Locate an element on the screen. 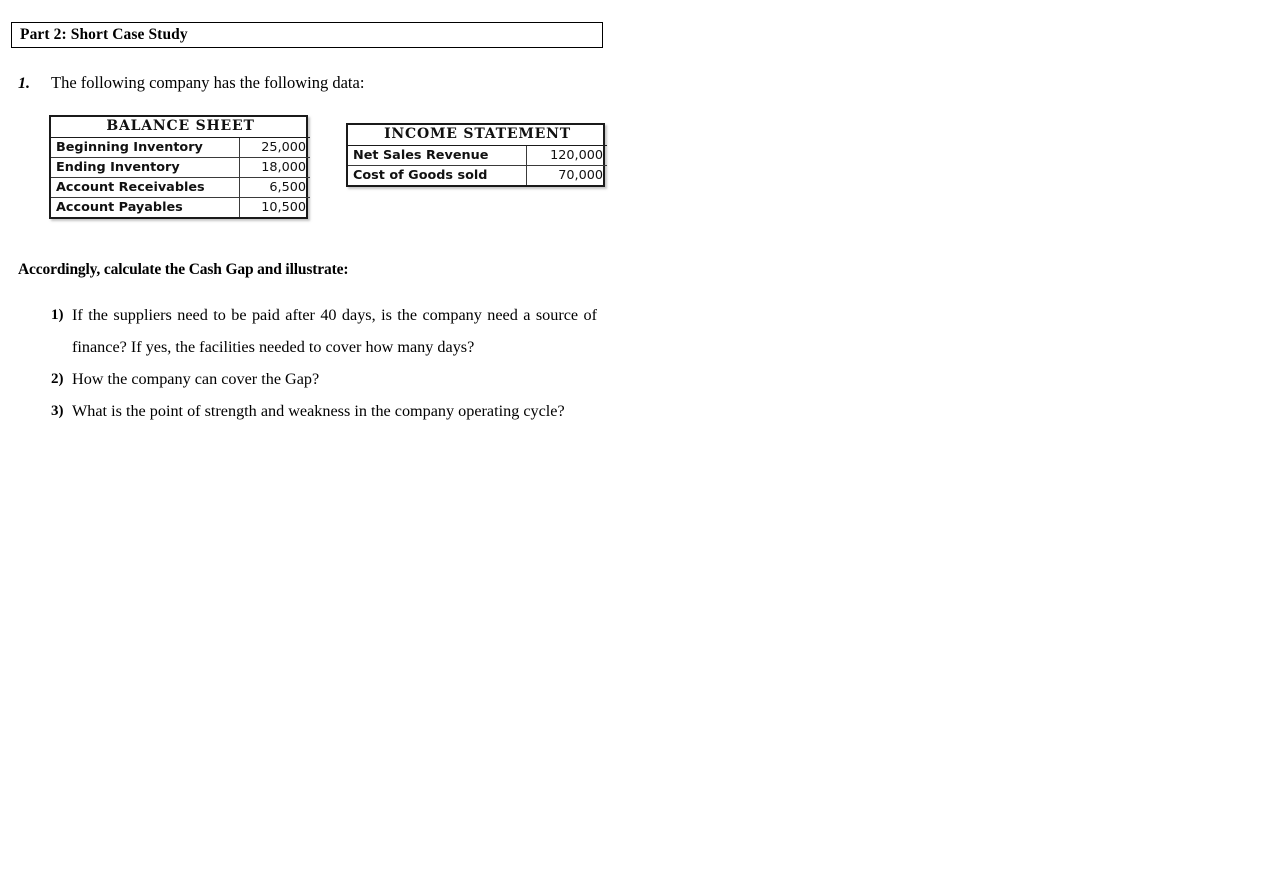 This screenshot has height=880, width=1274. balance-sheet-title: BALANCE SHEET is located at coordinates (181, 127).